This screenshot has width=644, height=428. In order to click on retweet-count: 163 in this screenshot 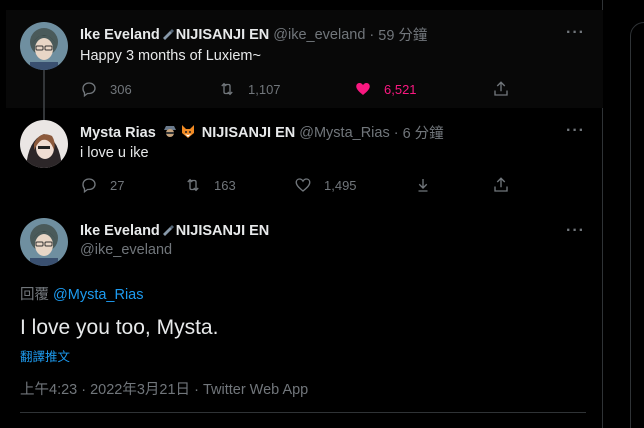, I will do `click(225, 185)`.